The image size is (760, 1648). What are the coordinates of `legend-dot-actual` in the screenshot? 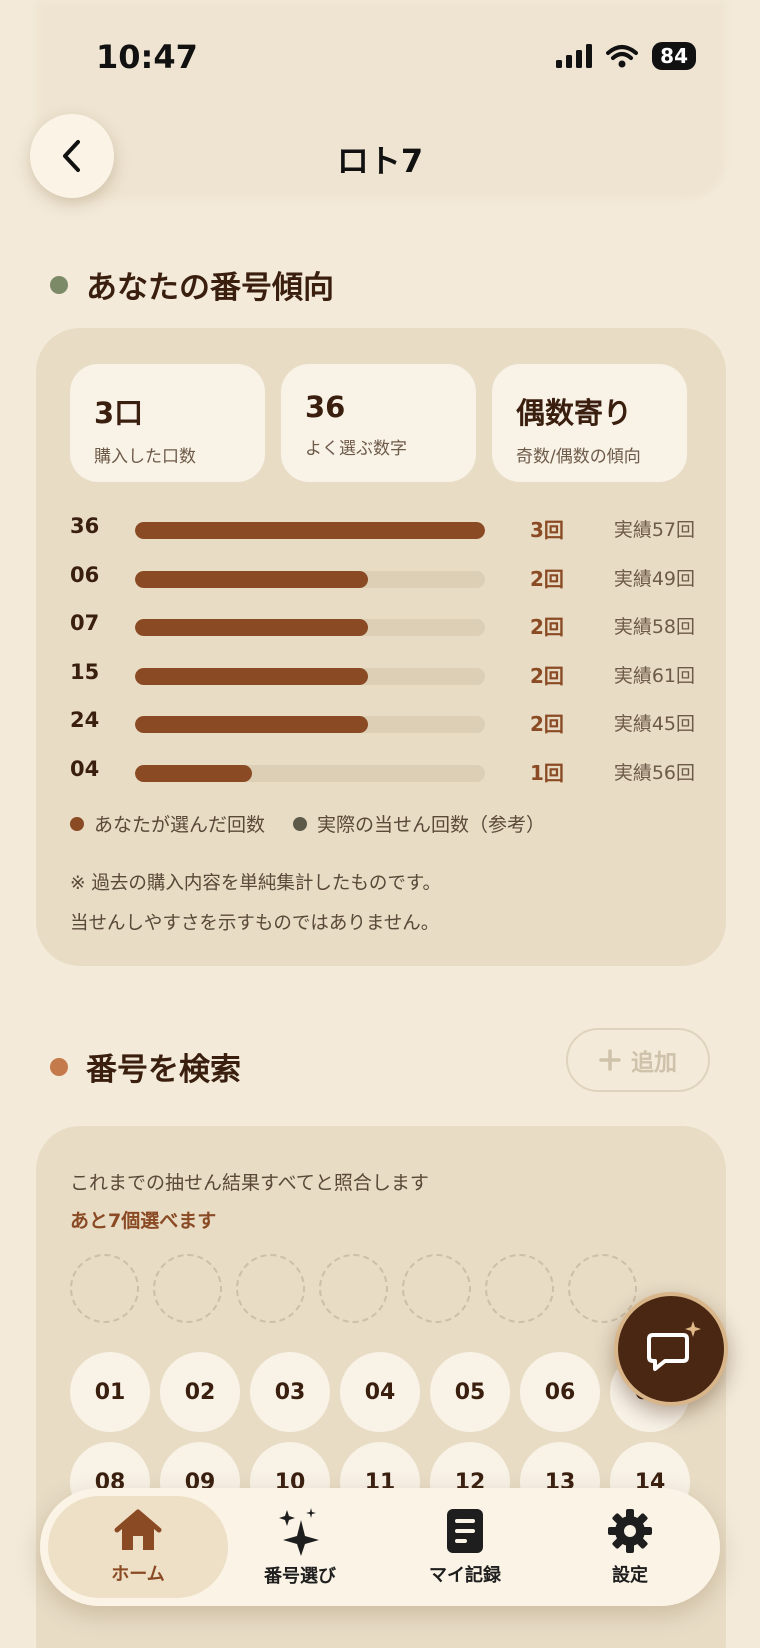 It's located at (300, 823).